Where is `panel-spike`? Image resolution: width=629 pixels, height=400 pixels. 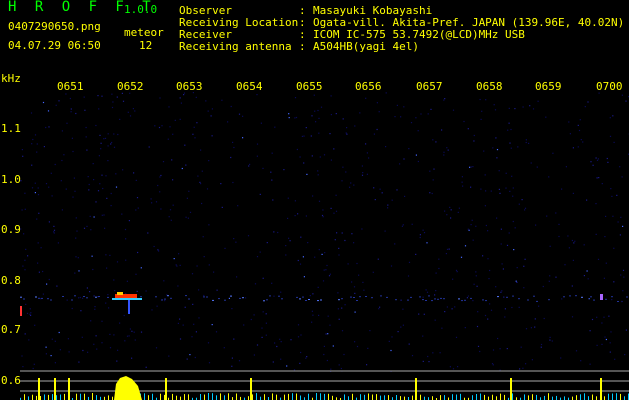
panel-spike is located at coordinates (511, 389).